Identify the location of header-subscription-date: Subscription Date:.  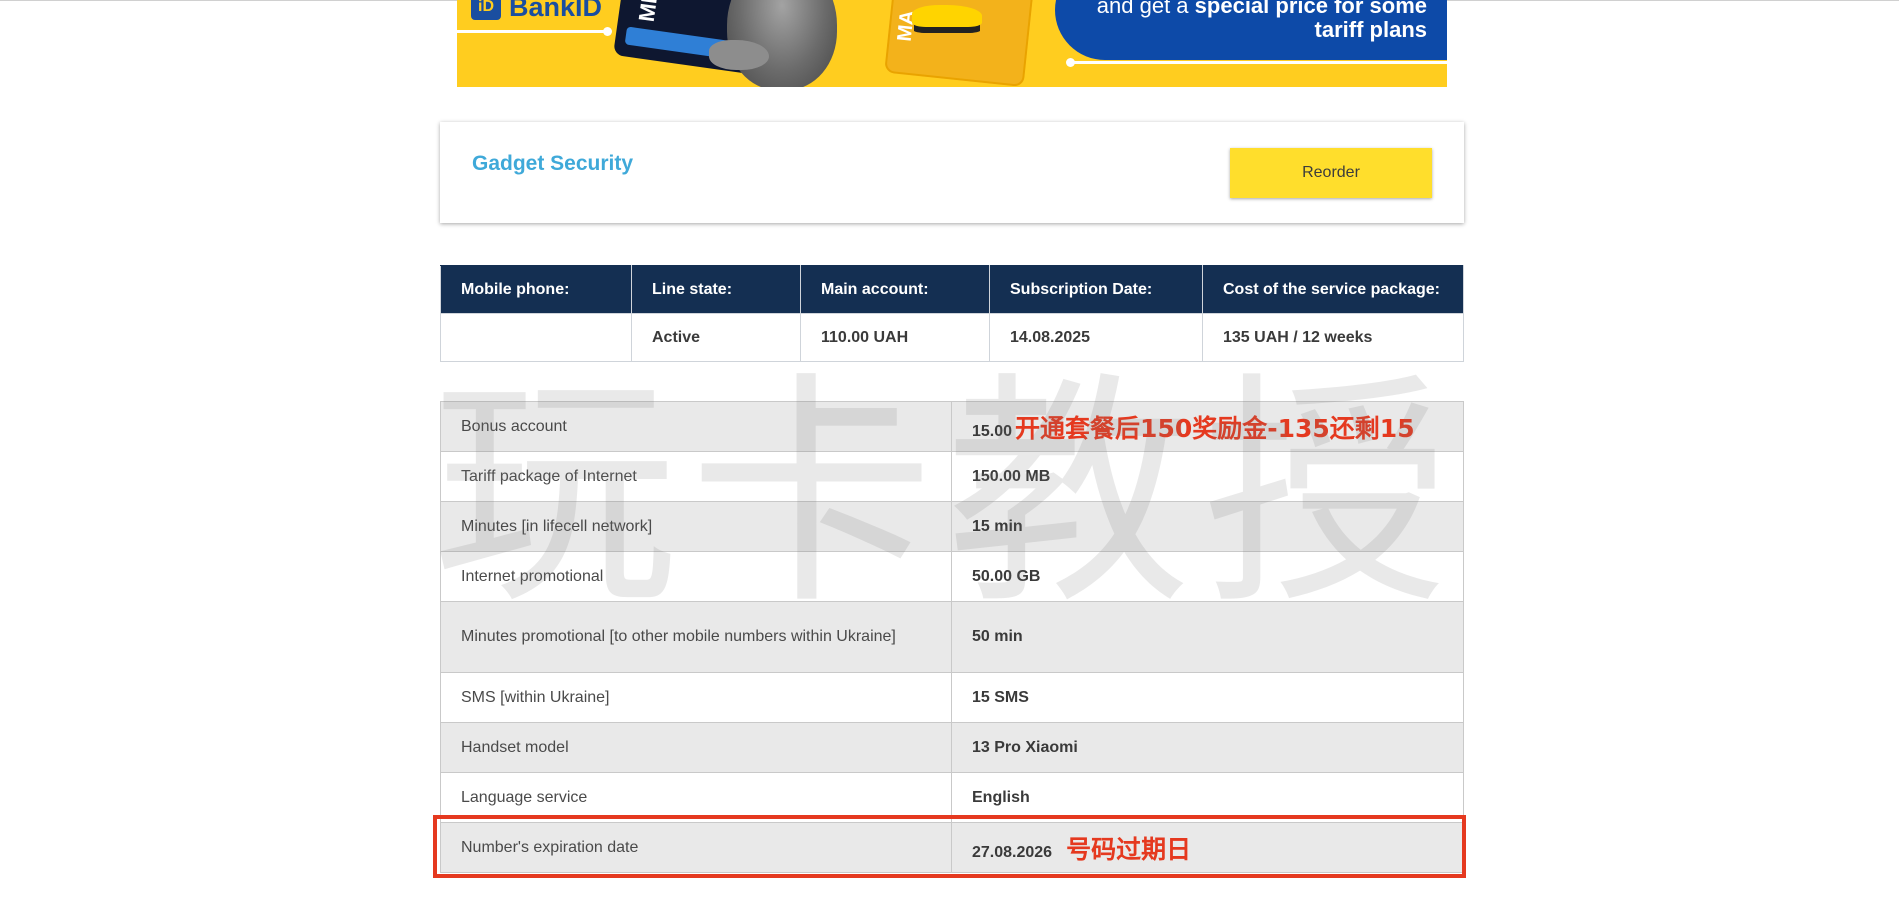
(1096, 289).